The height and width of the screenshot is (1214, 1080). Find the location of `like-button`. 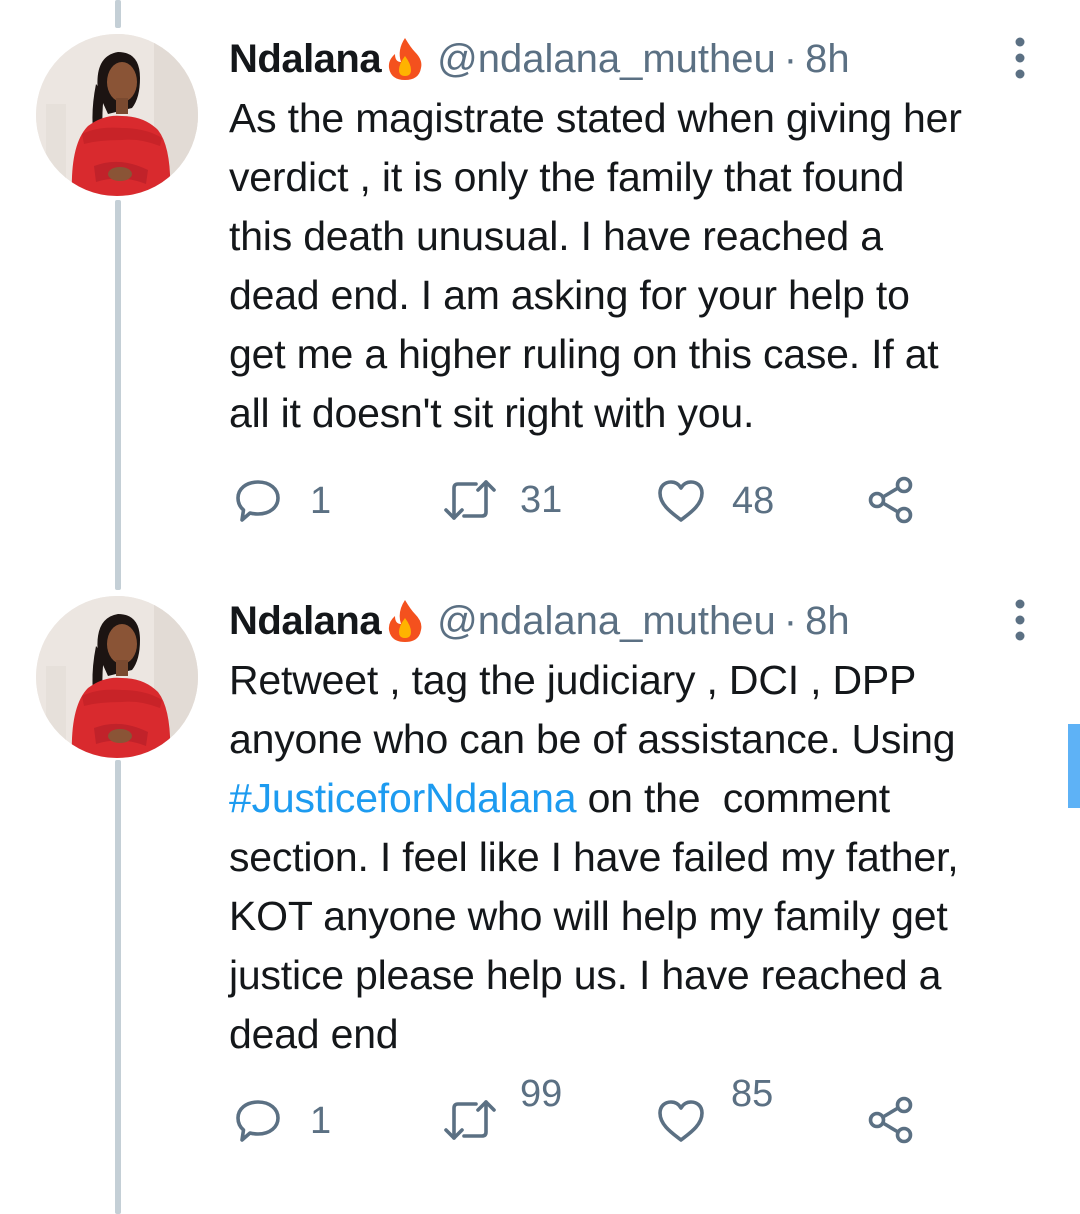

like-button is located at coordinates (681, 1121).